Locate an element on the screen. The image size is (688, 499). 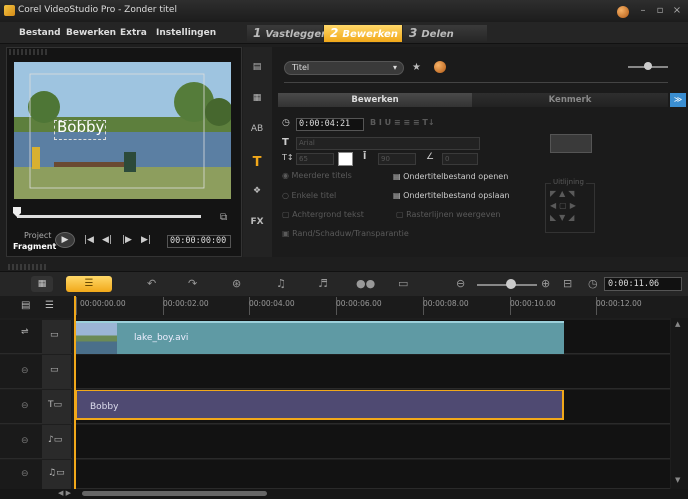
fit-project-icon: ⊟ is located at coordinates (567, 283).